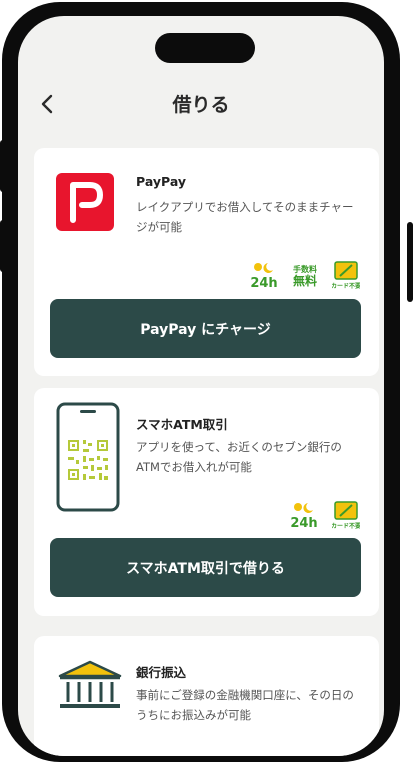 The width and height of the screenshot is (413, 762). I want to click on smartphone-atm-borrow-button: スマホATM取引で借りる, so click(205, 567).